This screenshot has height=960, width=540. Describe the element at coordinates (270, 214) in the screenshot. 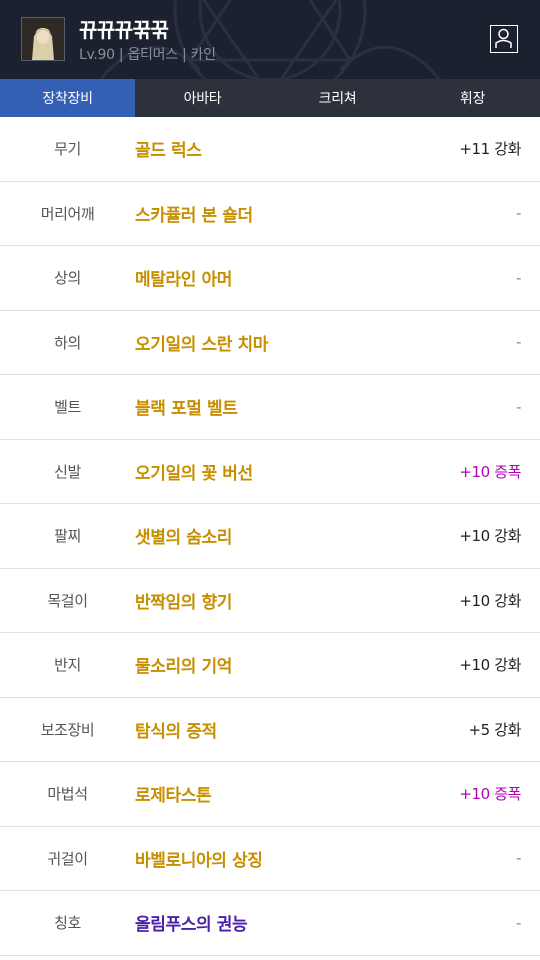

I see `equipment-row-shoulder: 머리어깨 스카퓰러 본 숄더 -` at that location.